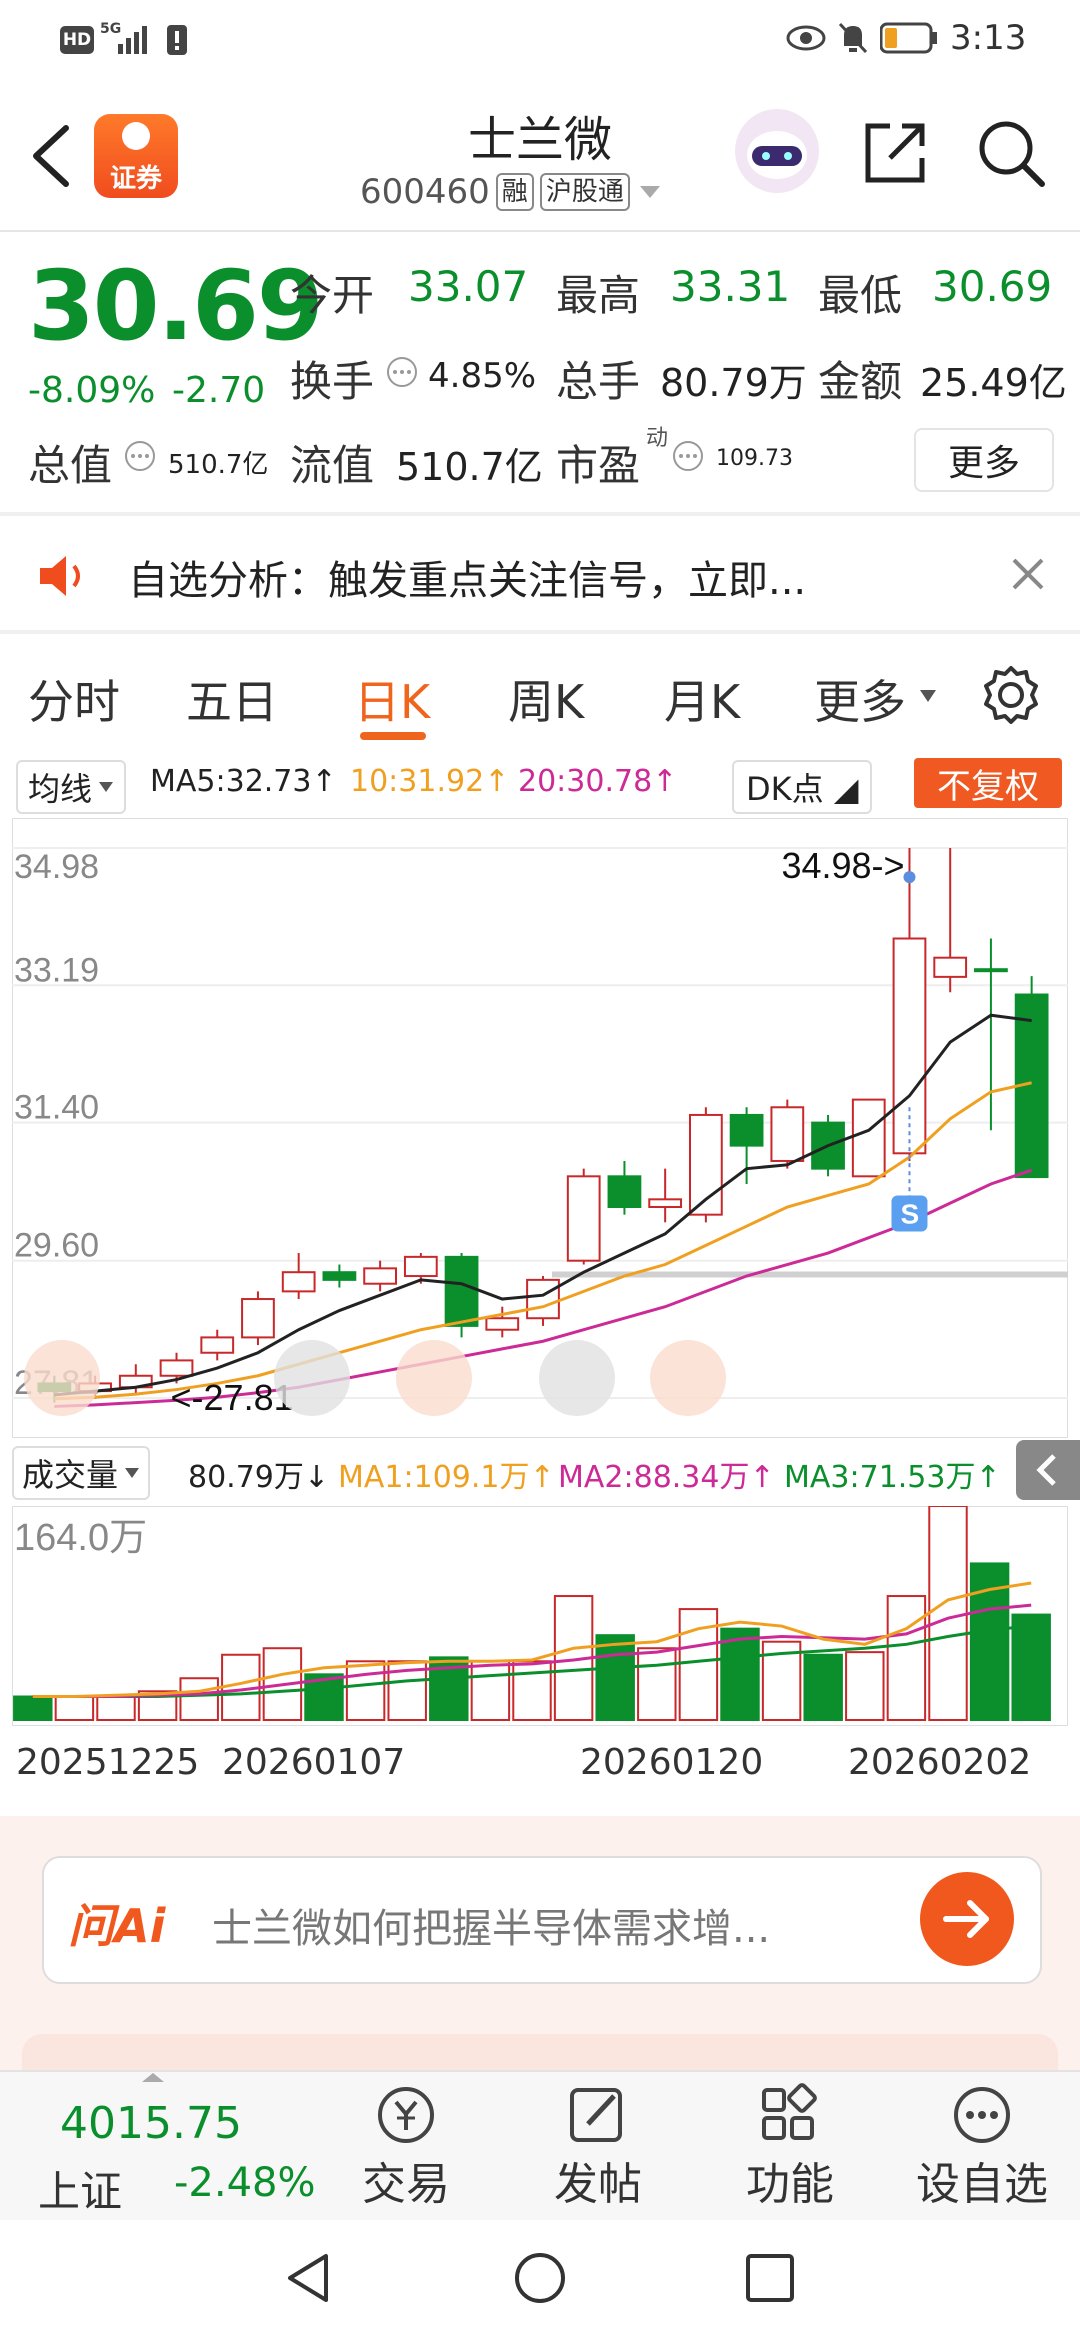 This screenshot has height=2340, width=1080. Describe the element at coordinates (71, 787) in the screenshot. I see `ma-select: 均线` at that location.